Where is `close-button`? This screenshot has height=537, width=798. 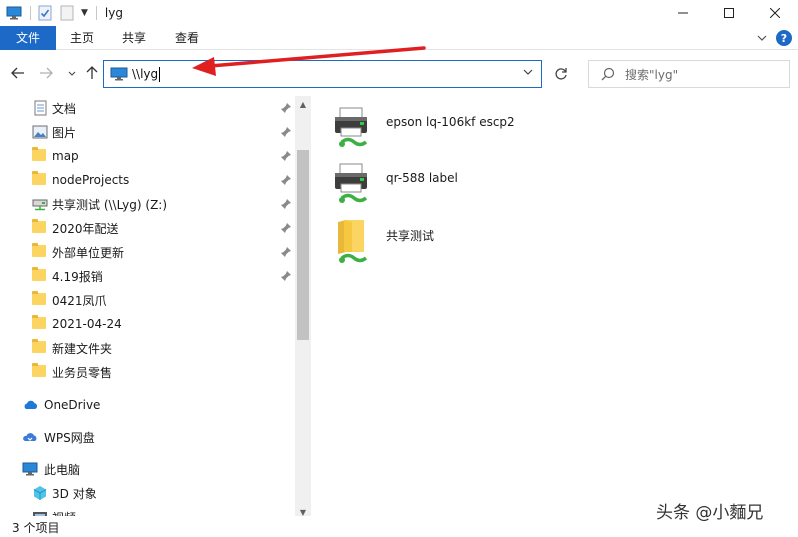 close-button is located at coordinates (775, 13).